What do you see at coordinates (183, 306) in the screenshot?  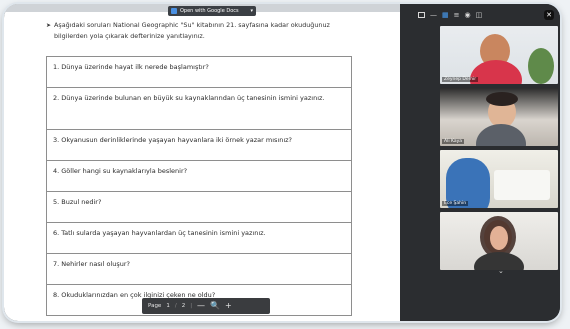 I see `total-pages: 2` at bounding box center [183, 306].